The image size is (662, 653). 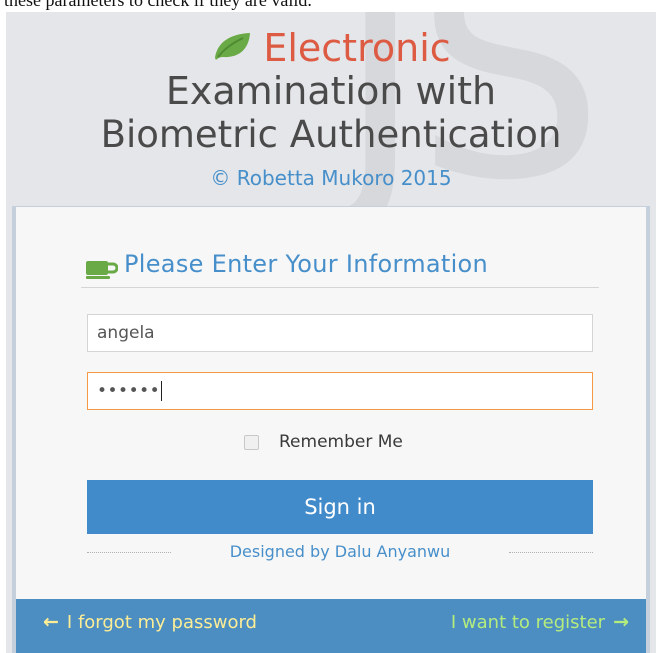 I want to click on brand-title-line1: Electronic, so click(x=331, y=48).